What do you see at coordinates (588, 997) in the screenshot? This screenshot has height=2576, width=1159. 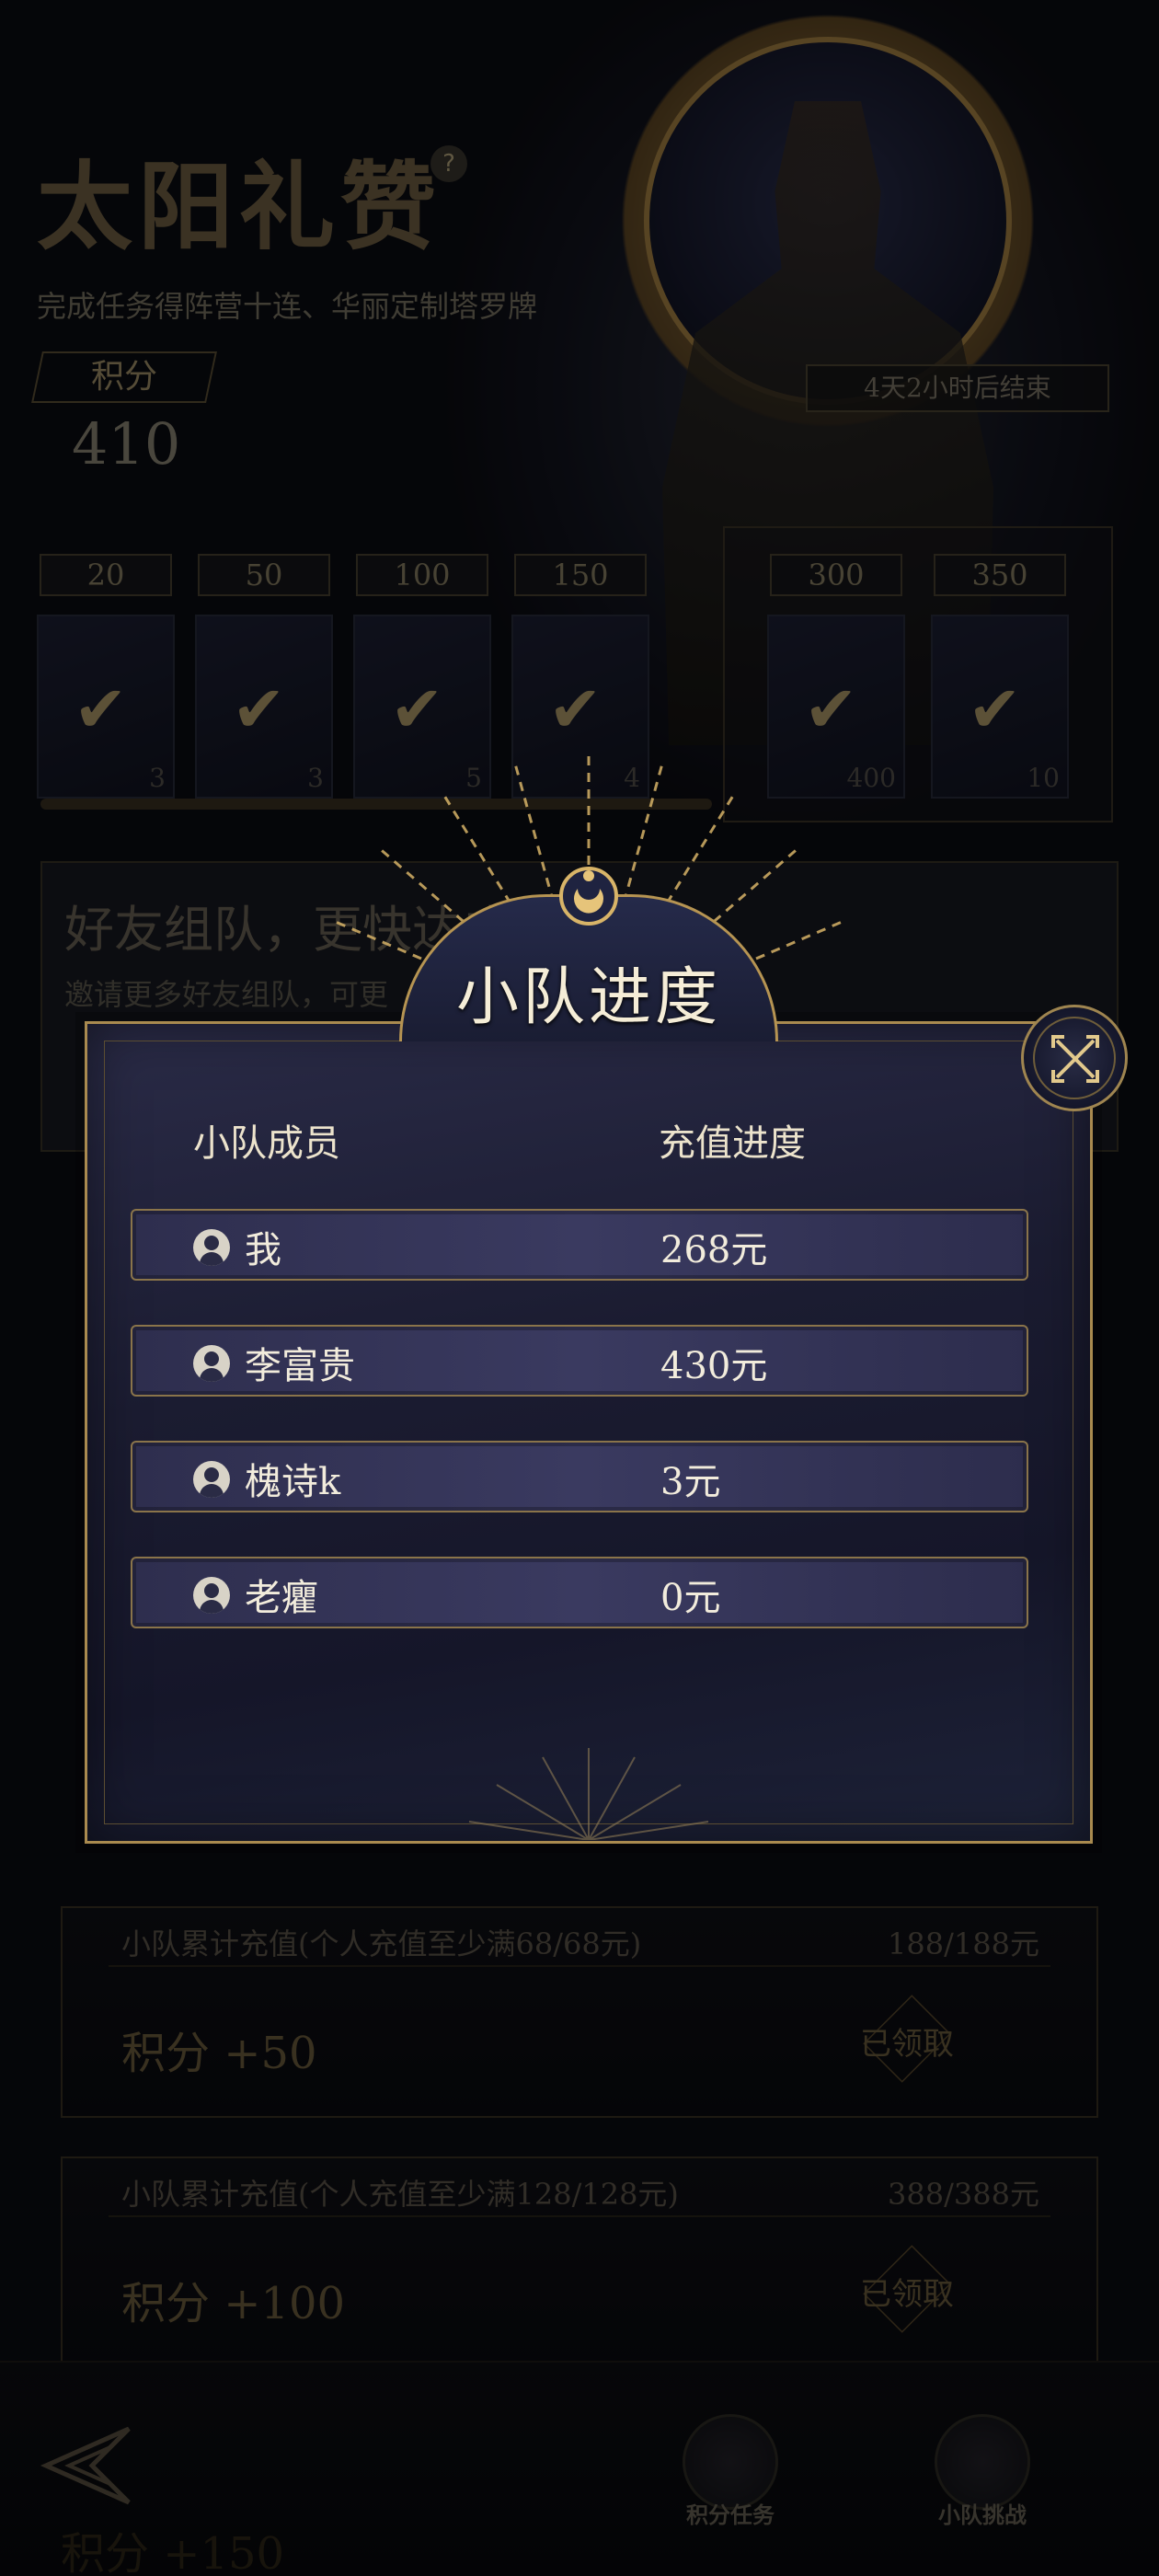 I see `modal-title: 小队进度` at bounding box center [588, 997].